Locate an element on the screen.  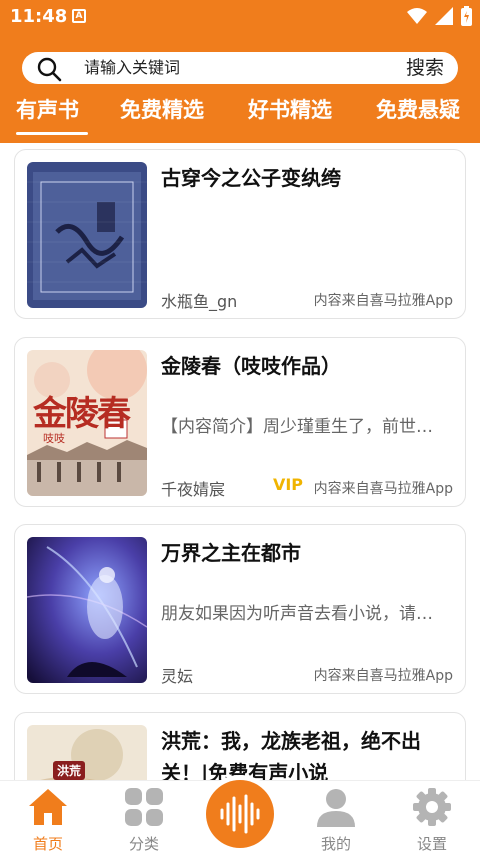
search-icon is located at coordinates (49, 69).